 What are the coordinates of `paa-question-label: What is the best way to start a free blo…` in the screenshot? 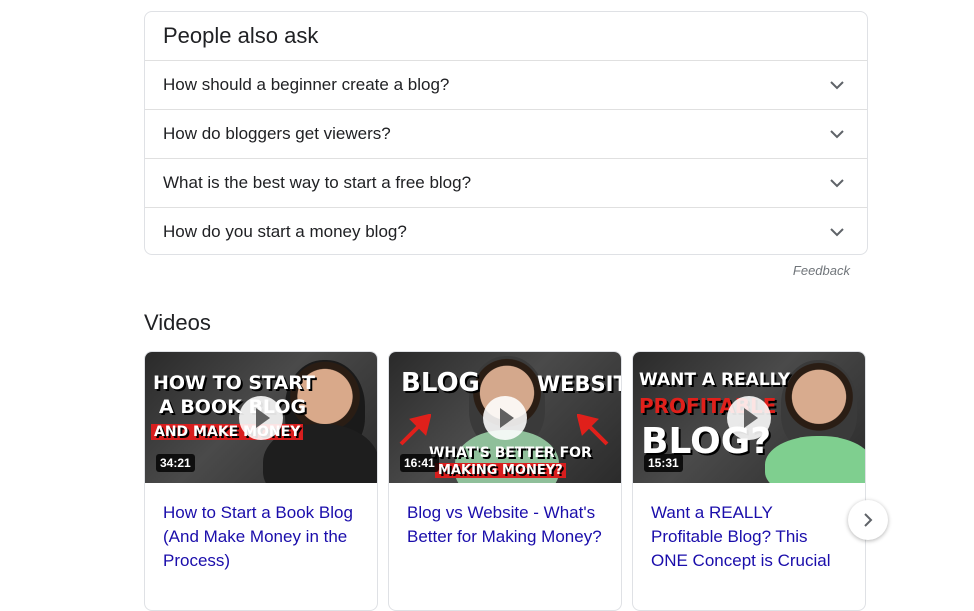 It's located at (317, 182).